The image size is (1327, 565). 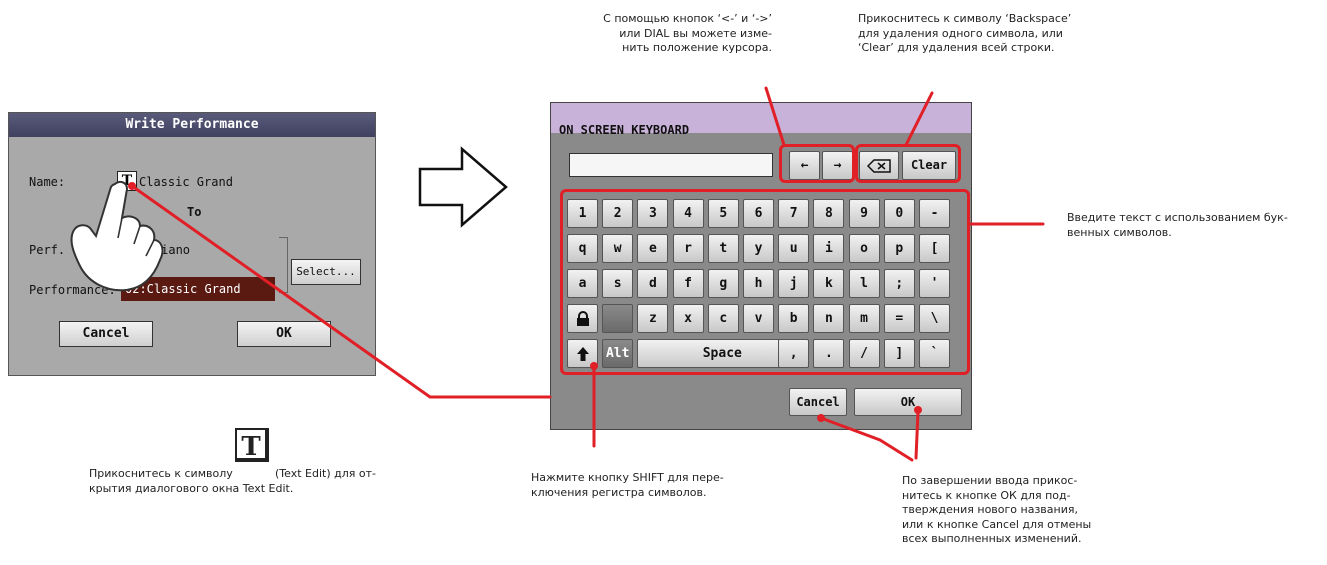 What do you see at coordinates (252, 445) in the screenshot?
I see `text-edit-icon-large: T` at bounding box center [252, 445].